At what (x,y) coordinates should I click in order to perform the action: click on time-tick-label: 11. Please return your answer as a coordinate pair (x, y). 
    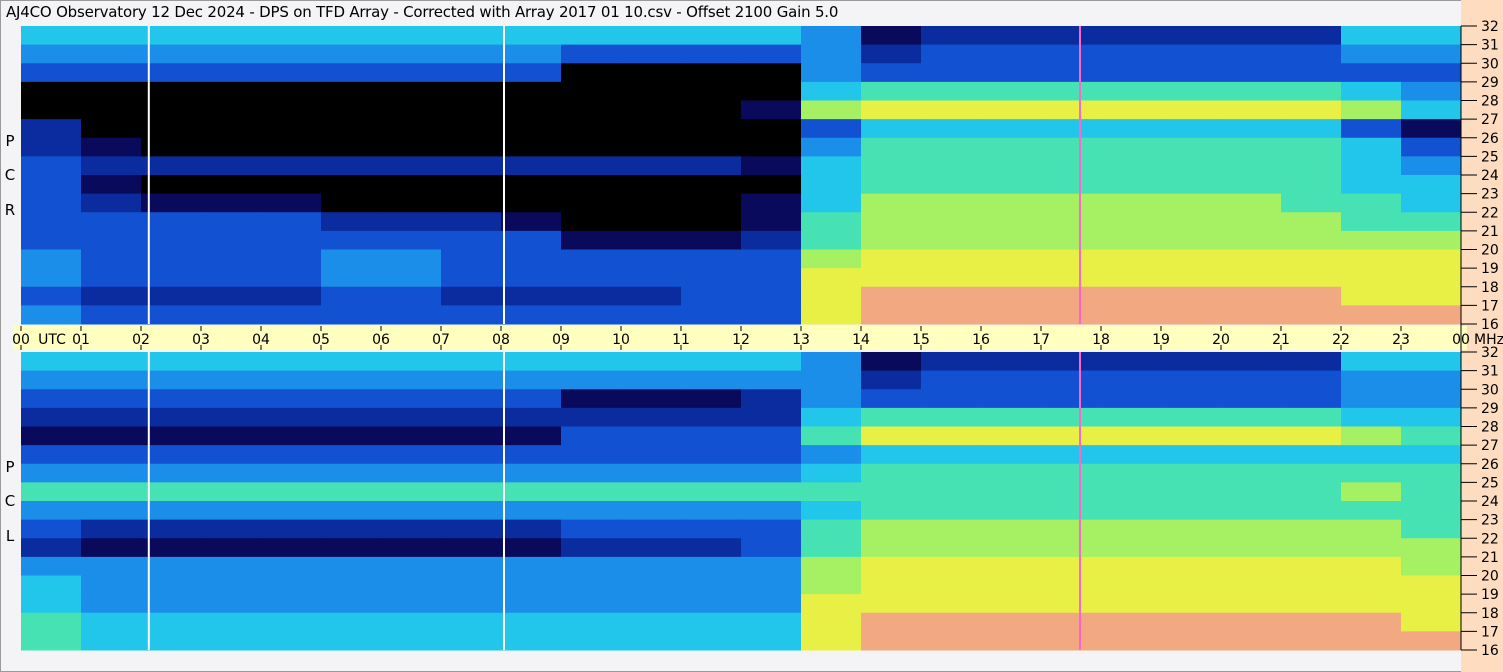
    Looking at the image, I should click on (681, 340).